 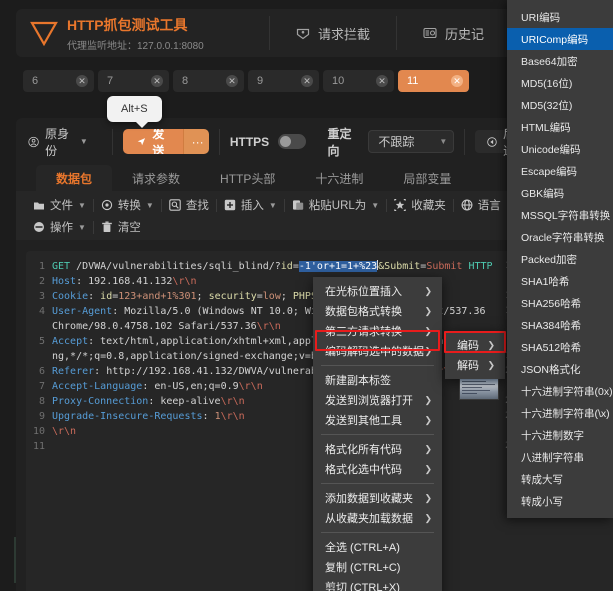 What do you see at coordinates (560, 369) in the screenshot?
I see `encode-option-16: JSON格式化` at bounding box center [560, 369].